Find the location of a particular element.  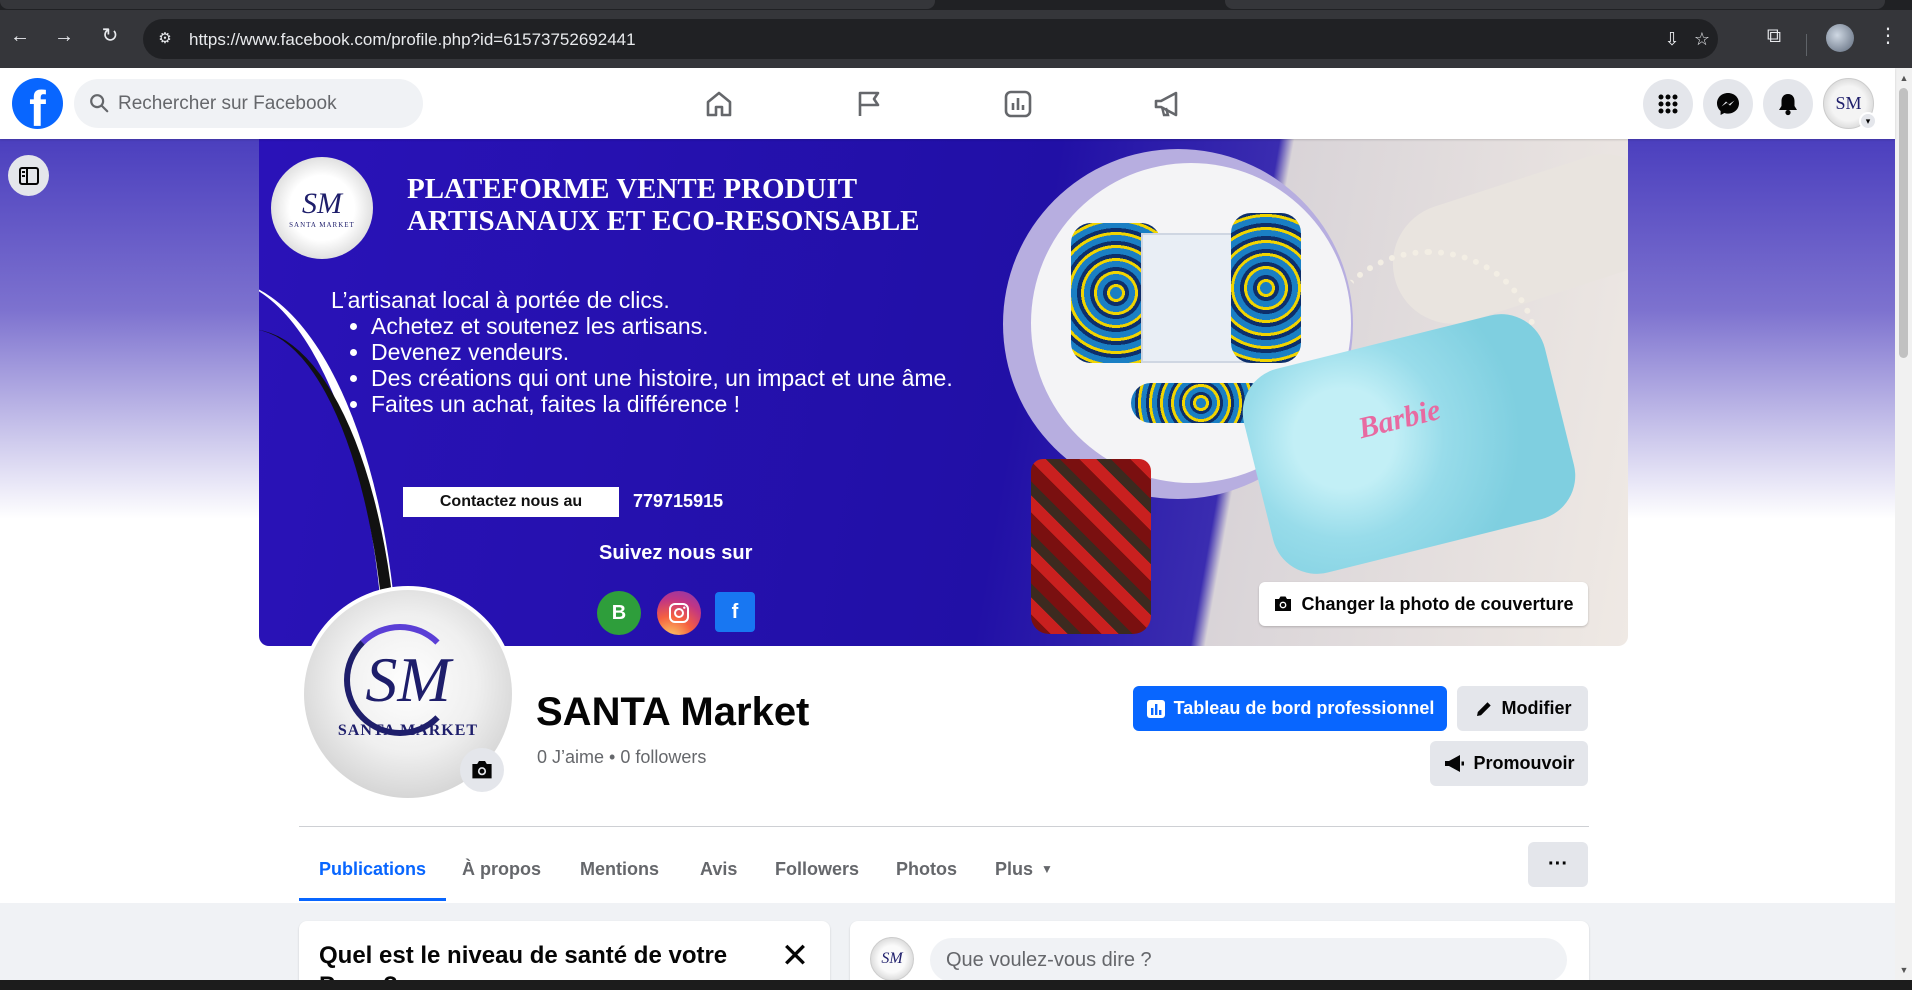

cover-logo: SM SANTA MARKET is located at coordinates (322, 208).